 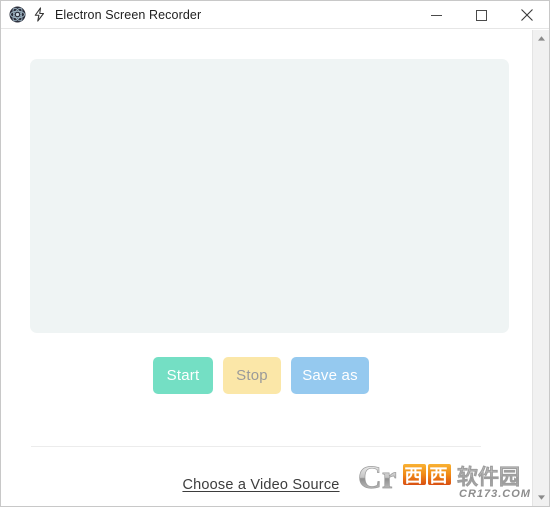 I want to click on save-as-button: Save as, so click(x=330, y=375).